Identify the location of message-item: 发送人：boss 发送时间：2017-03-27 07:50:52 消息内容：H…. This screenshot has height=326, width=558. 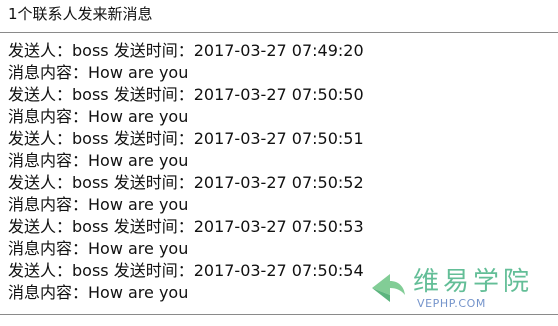
(273, 194).